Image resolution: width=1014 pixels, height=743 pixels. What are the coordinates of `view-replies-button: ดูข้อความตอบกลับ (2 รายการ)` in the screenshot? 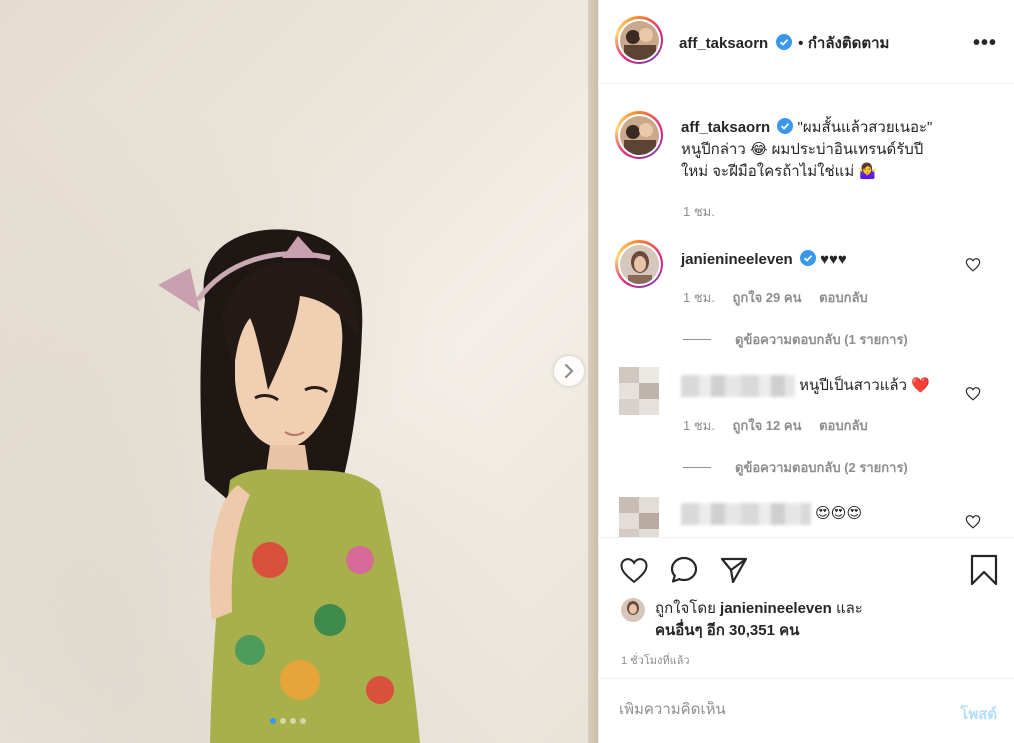 It's located at (795, 467).